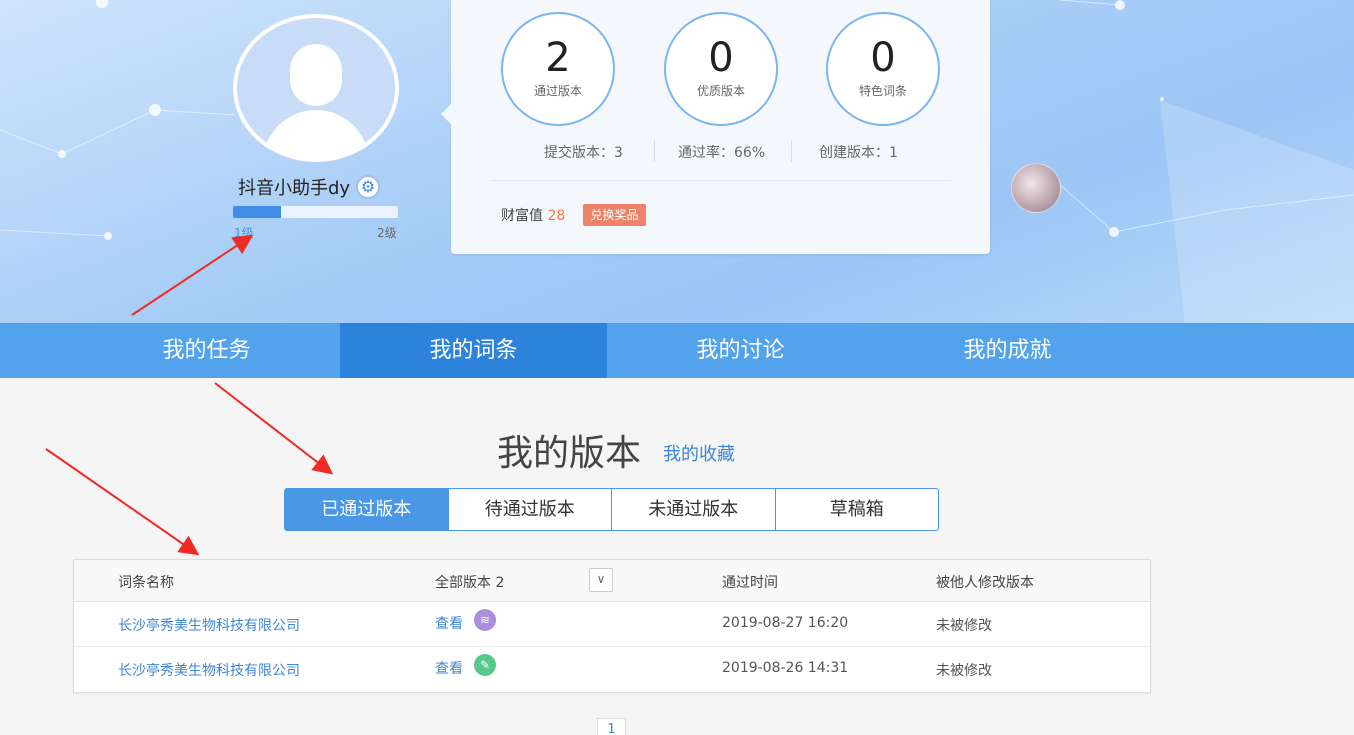  Describe the element at coordinates (244, 233) in the screenshot. I see `level-current: 1级` at that location.